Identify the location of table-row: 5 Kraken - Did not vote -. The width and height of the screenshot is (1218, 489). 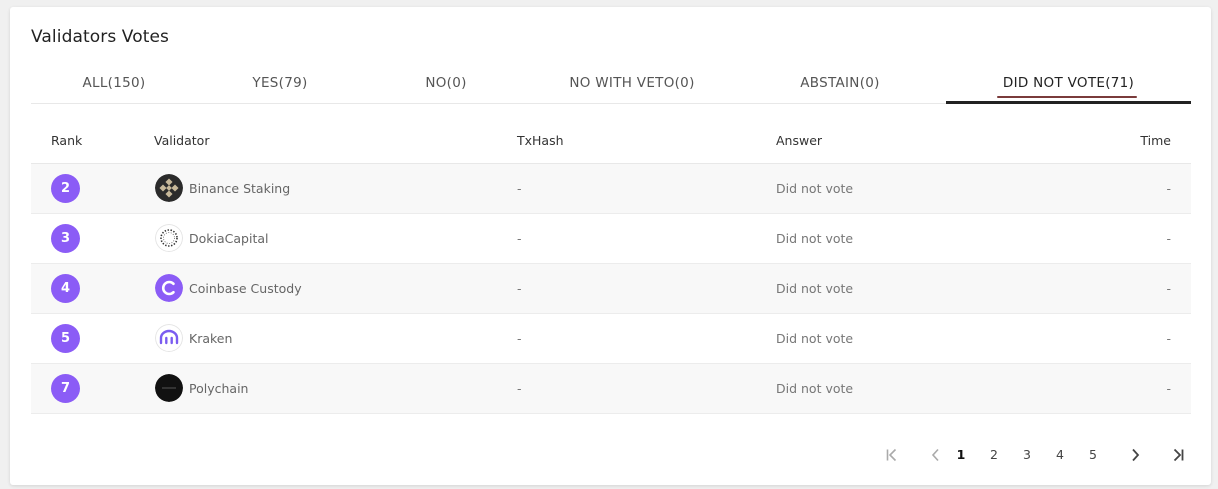
(611, 339).